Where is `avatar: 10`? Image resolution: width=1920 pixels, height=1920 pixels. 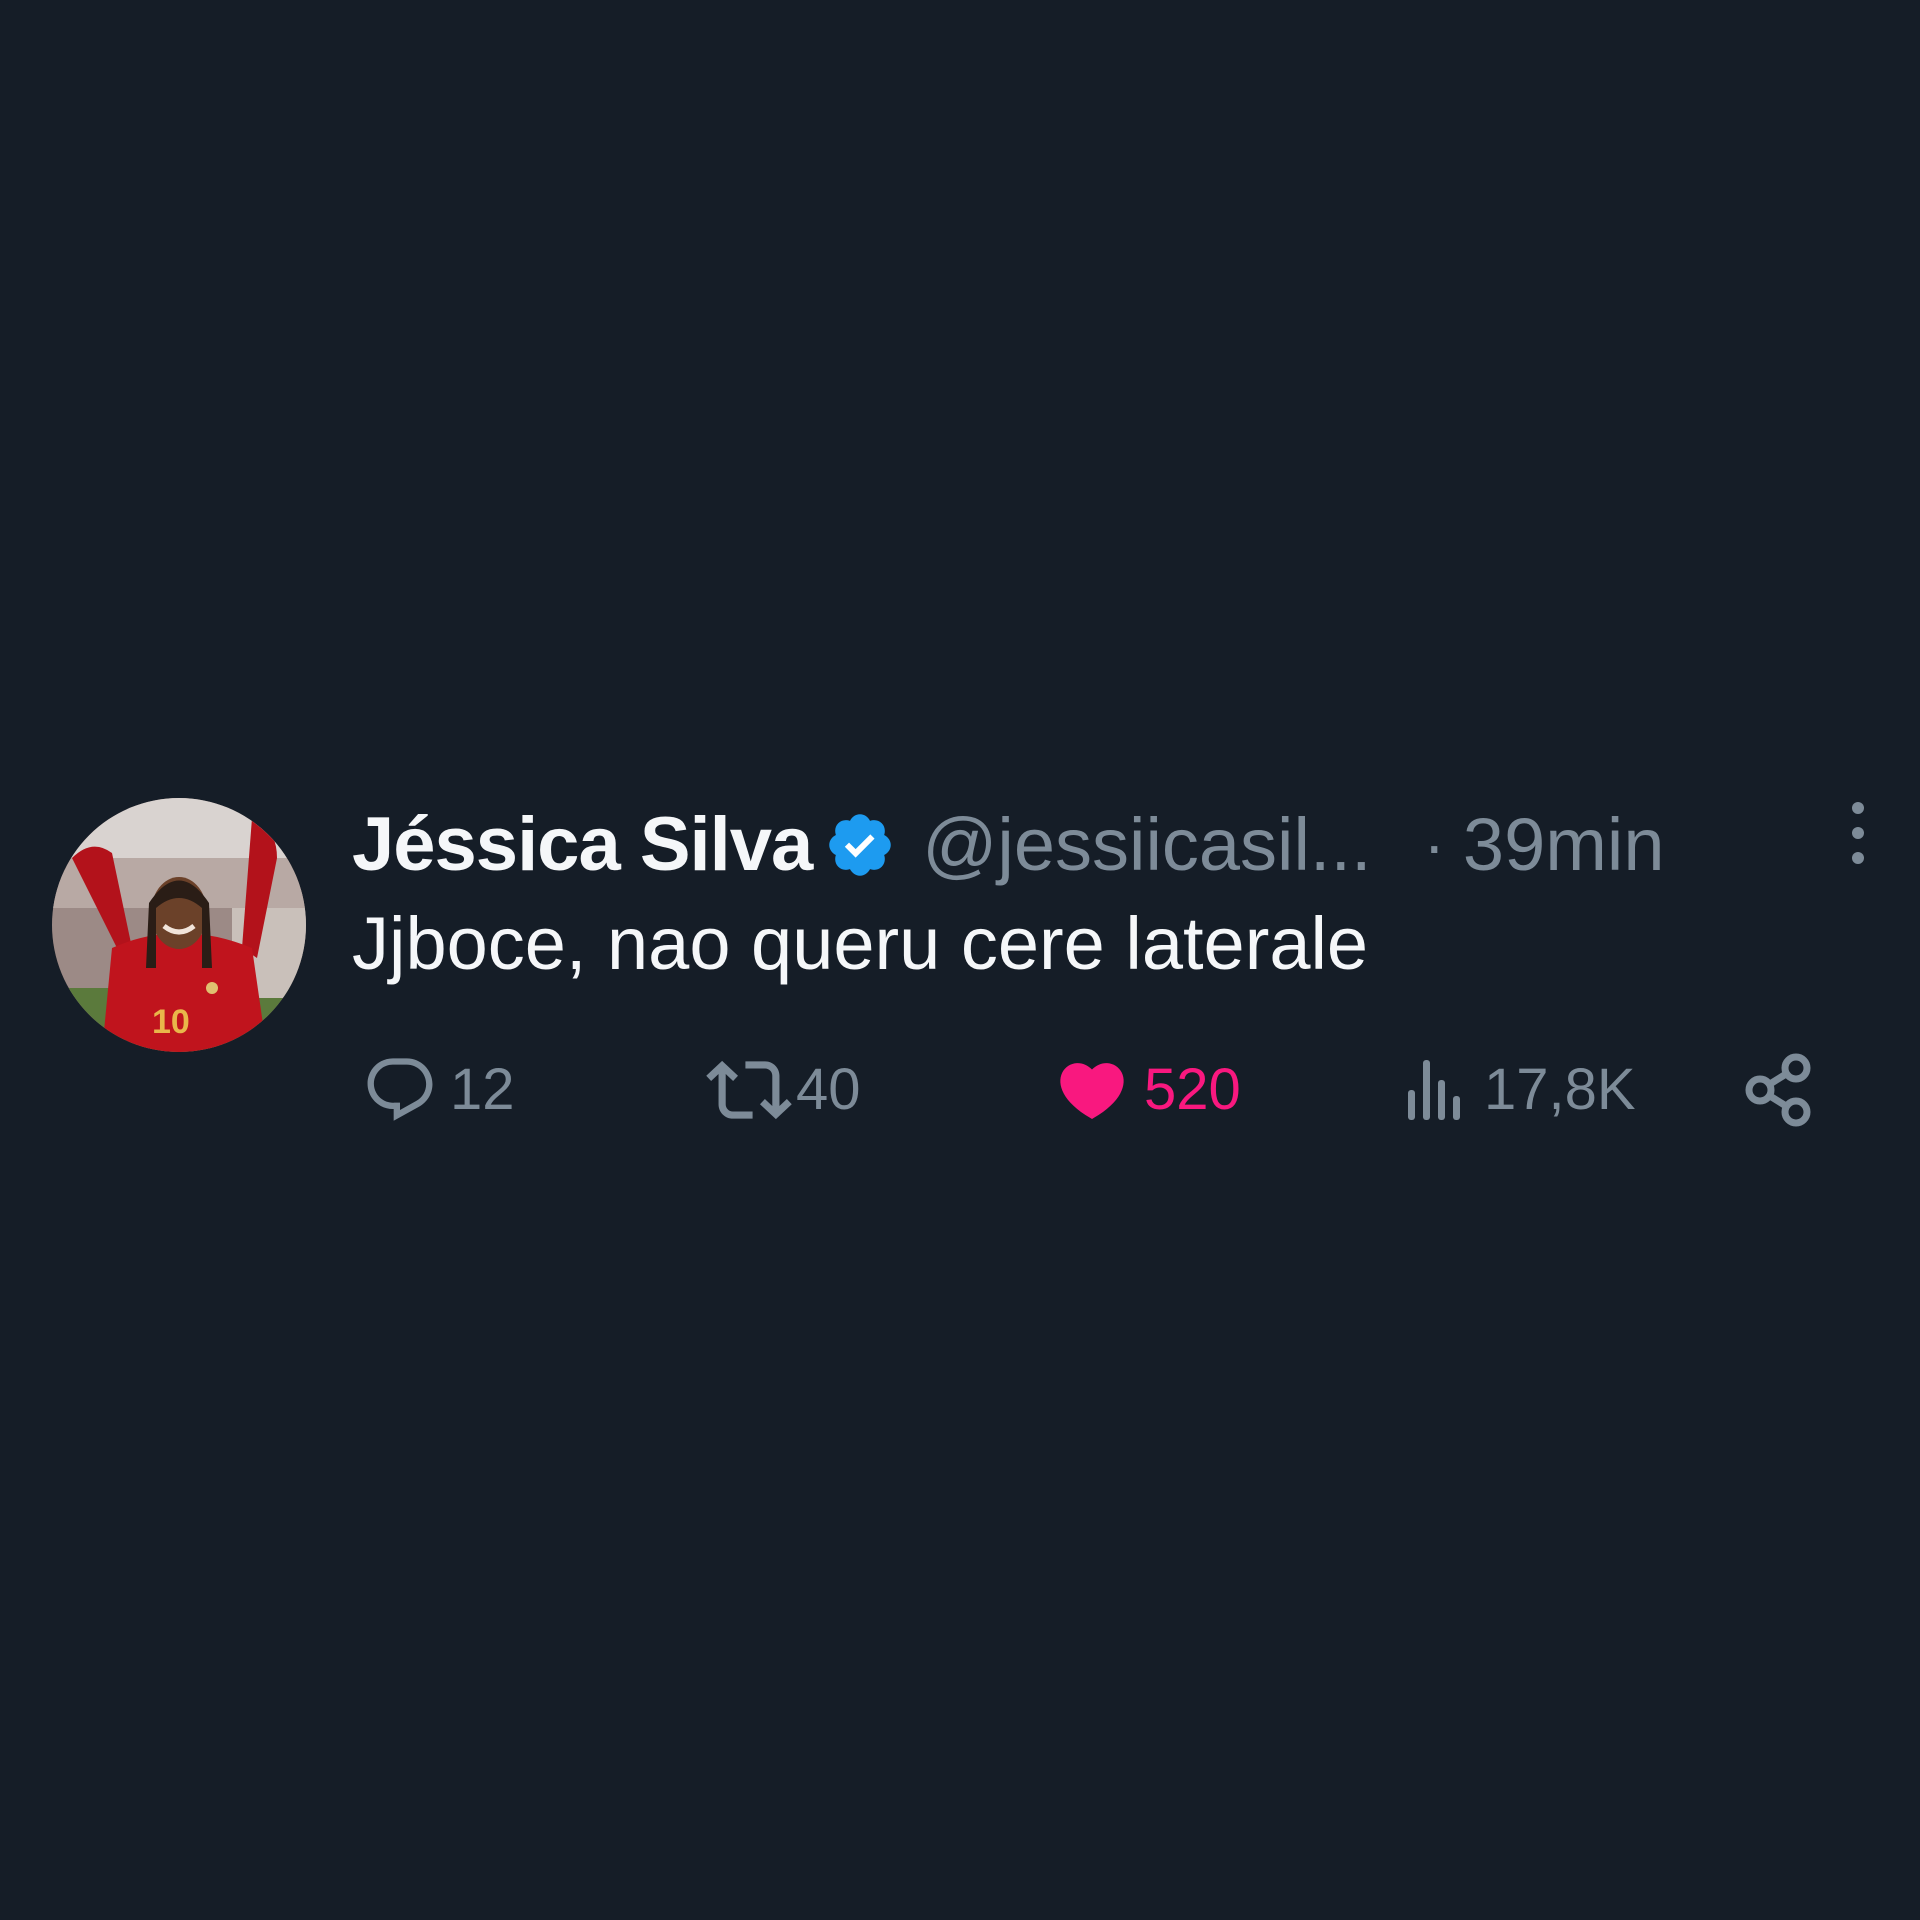 avatar: 10 is located at coordinates (179, 925).